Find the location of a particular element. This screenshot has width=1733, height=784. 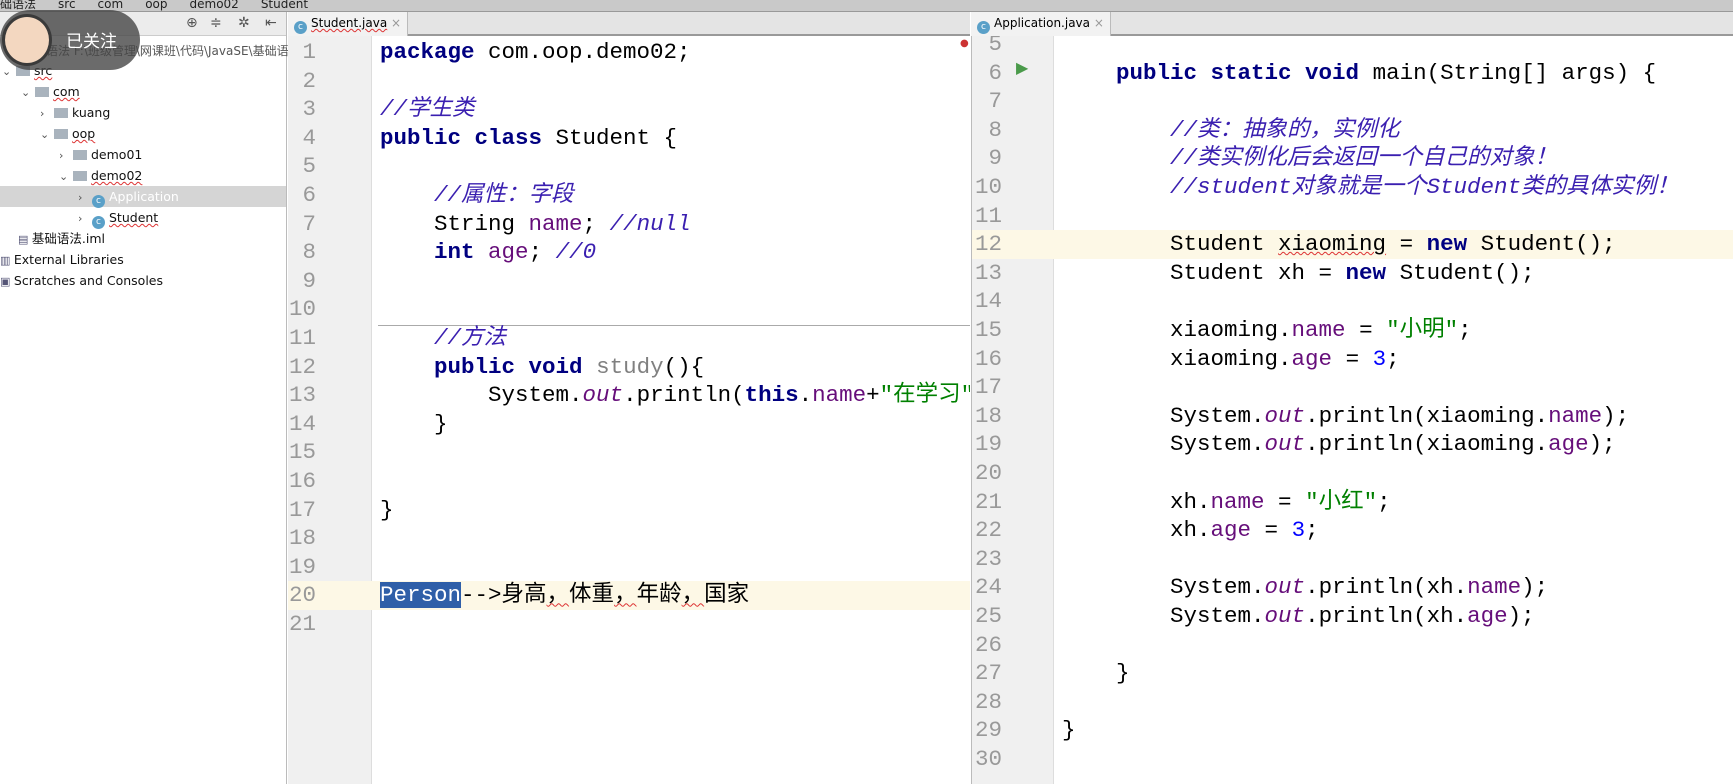

tab-student-java: c Student.java × is located at coordinates (348, 24).